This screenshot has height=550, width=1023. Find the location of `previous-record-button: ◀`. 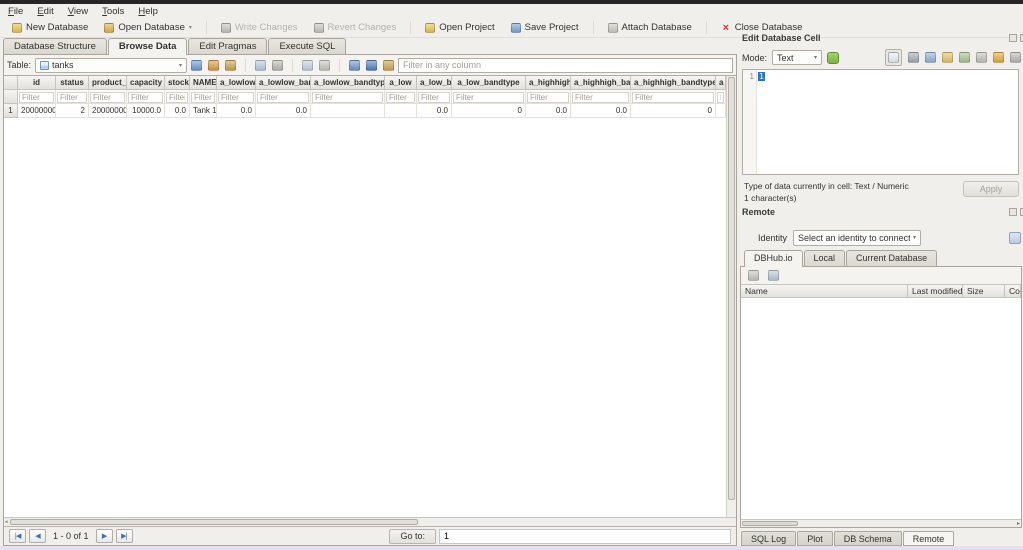

previous-record-button: ◀ is located at coordinates (37, 536).